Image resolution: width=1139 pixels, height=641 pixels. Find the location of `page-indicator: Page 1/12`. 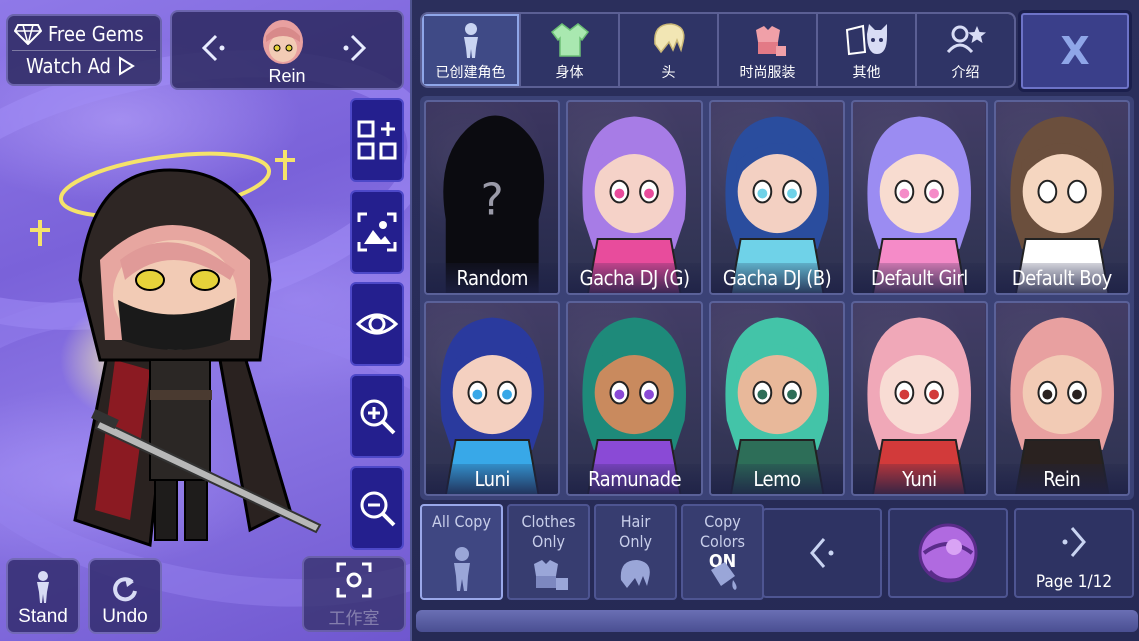

page-indicator: Page 1/12 is located at coordinates (1074, 582).